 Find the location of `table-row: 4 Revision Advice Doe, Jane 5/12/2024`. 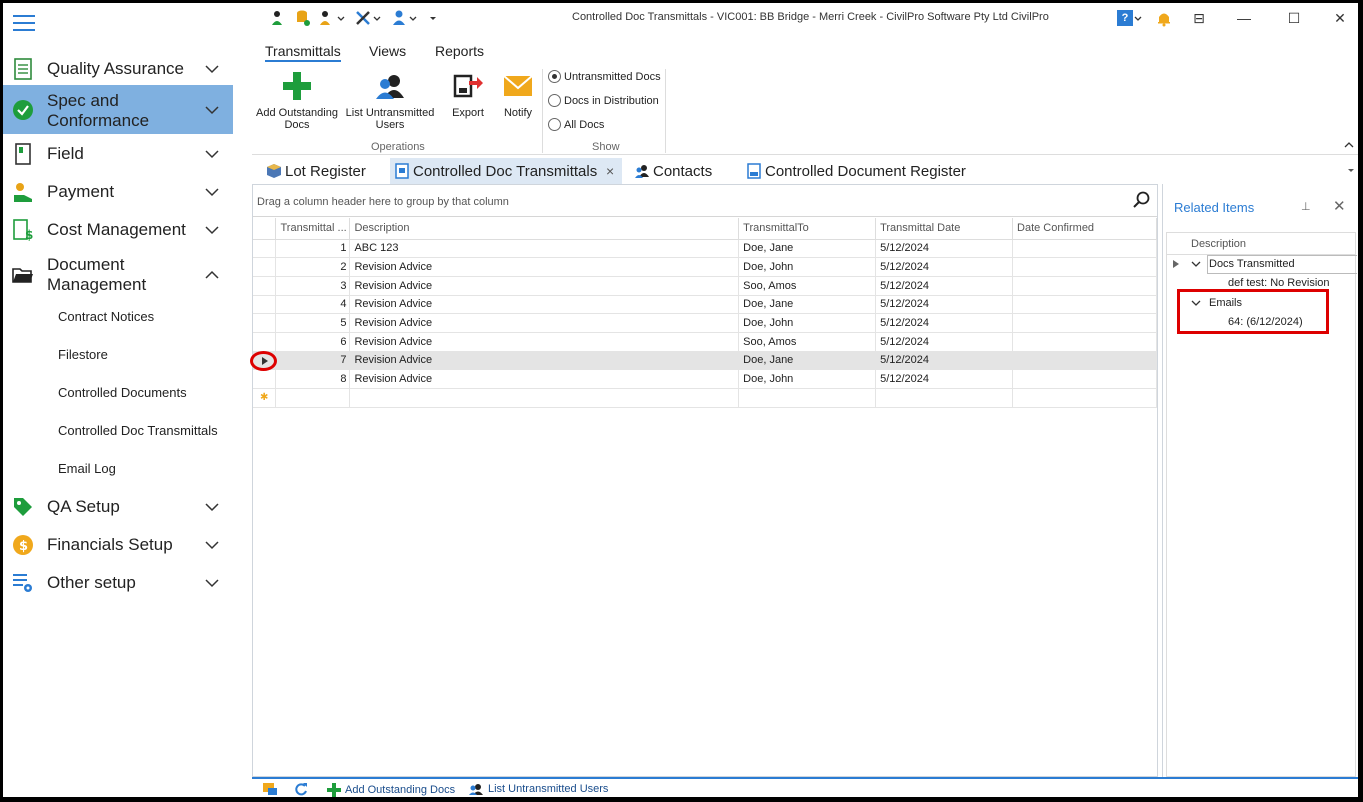

table-row: 4 Revision Advice Doe, Jane 5/12/2024 is located at coordinates (705, 304).